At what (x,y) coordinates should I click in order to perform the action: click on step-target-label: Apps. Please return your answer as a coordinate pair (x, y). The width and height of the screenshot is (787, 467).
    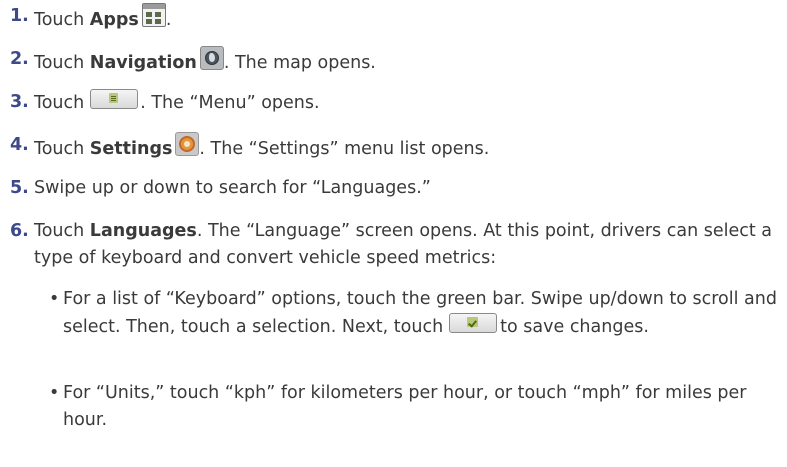
    Looking at the image, I should click on (114, 20).